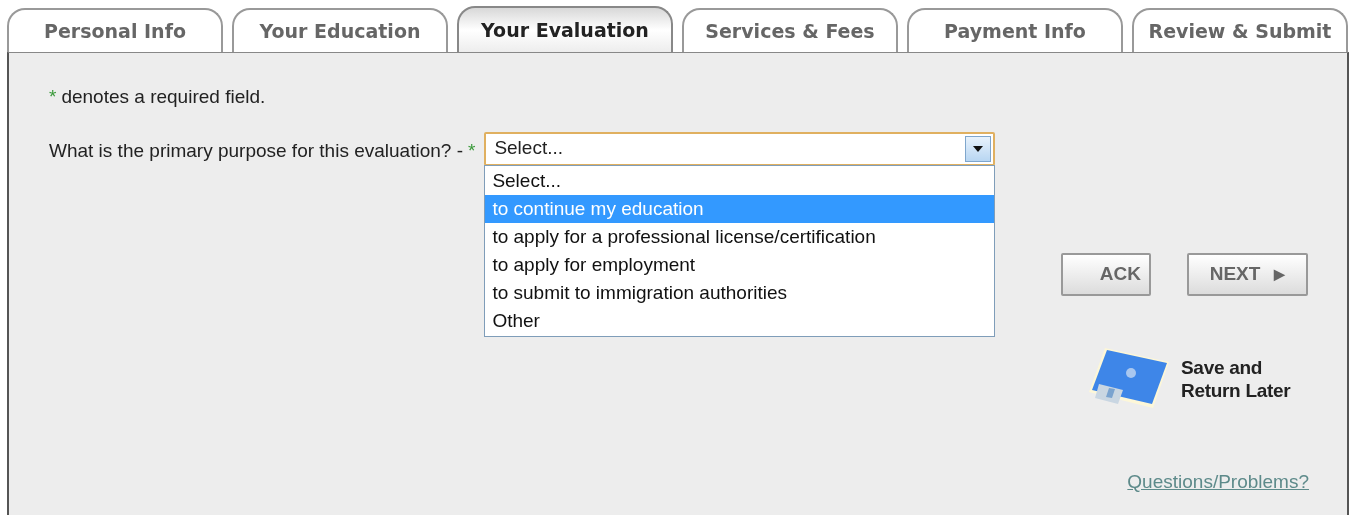  What do you see at coordinates (740, 320) in the screenshot?
I see `dropdown-option: Other` at bounding box center [740, 320].